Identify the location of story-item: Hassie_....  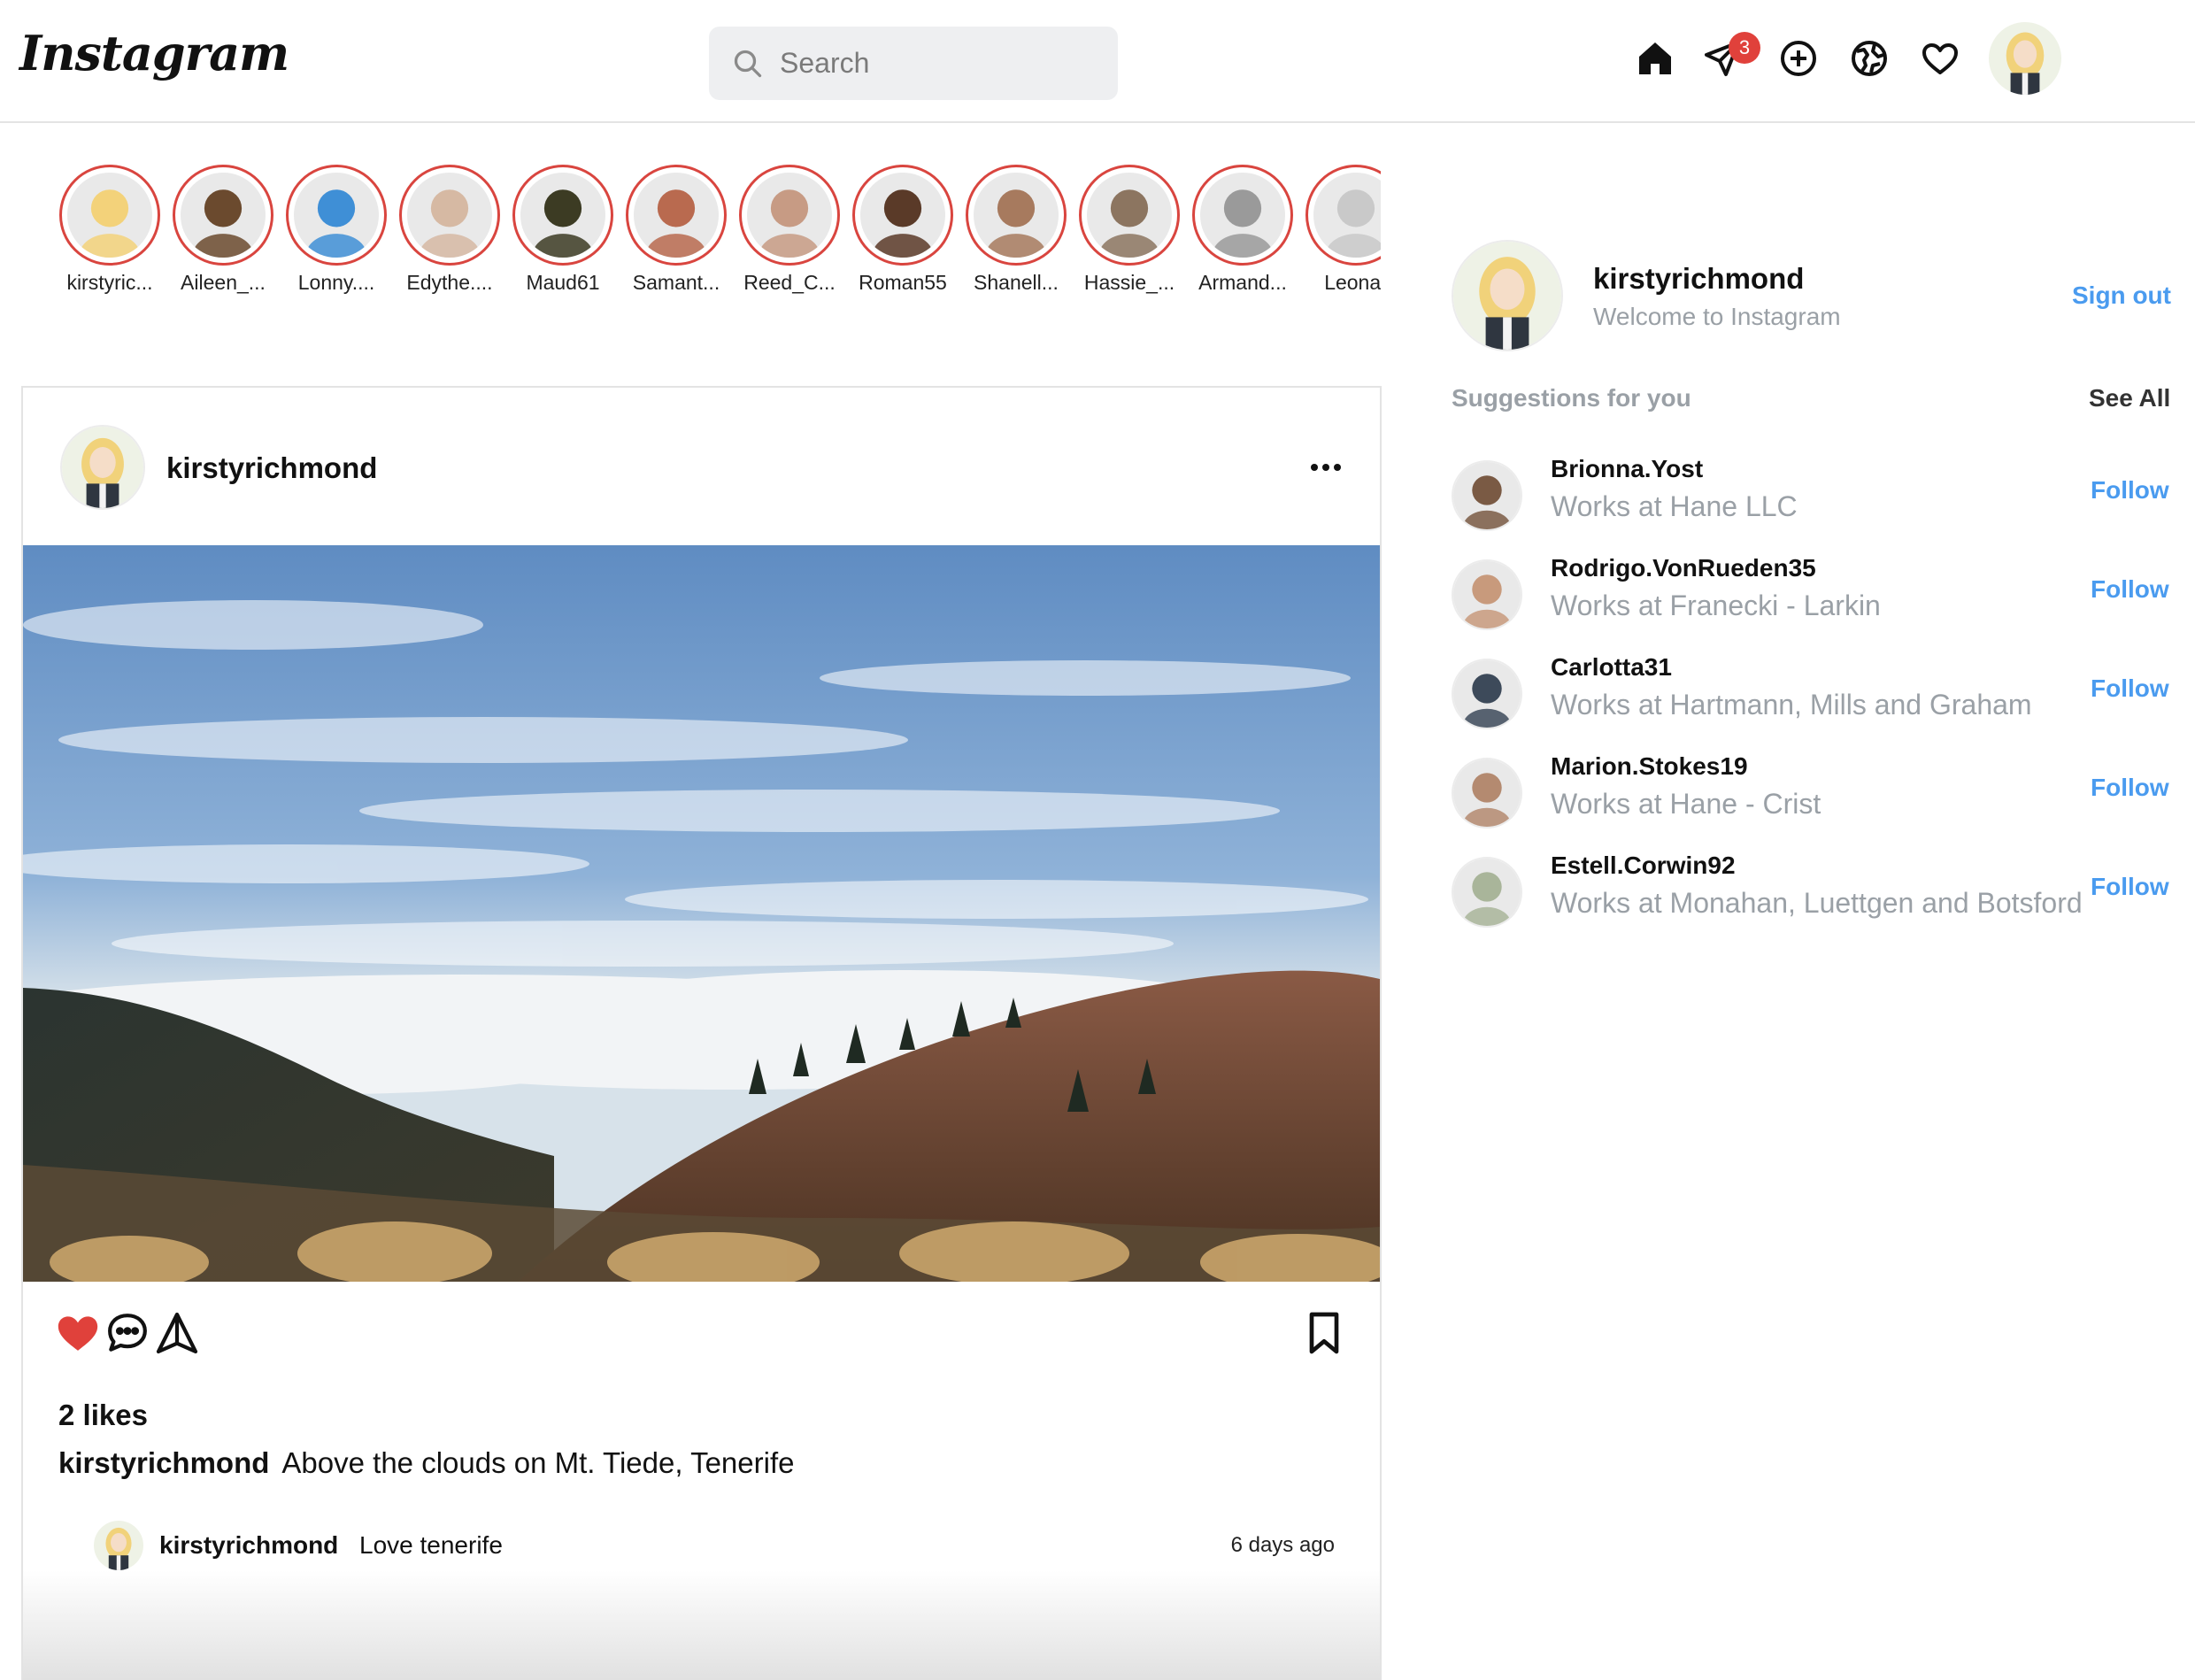
(1129, 230).